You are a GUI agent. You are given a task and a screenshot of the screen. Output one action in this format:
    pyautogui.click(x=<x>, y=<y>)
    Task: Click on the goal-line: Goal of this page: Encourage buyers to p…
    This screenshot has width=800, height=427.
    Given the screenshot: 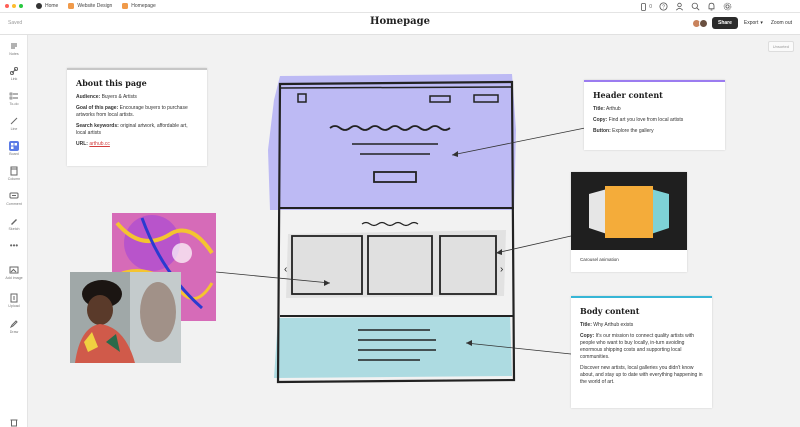 What is the action you would take?
    pyautogui.click(x=132, y=111)
    